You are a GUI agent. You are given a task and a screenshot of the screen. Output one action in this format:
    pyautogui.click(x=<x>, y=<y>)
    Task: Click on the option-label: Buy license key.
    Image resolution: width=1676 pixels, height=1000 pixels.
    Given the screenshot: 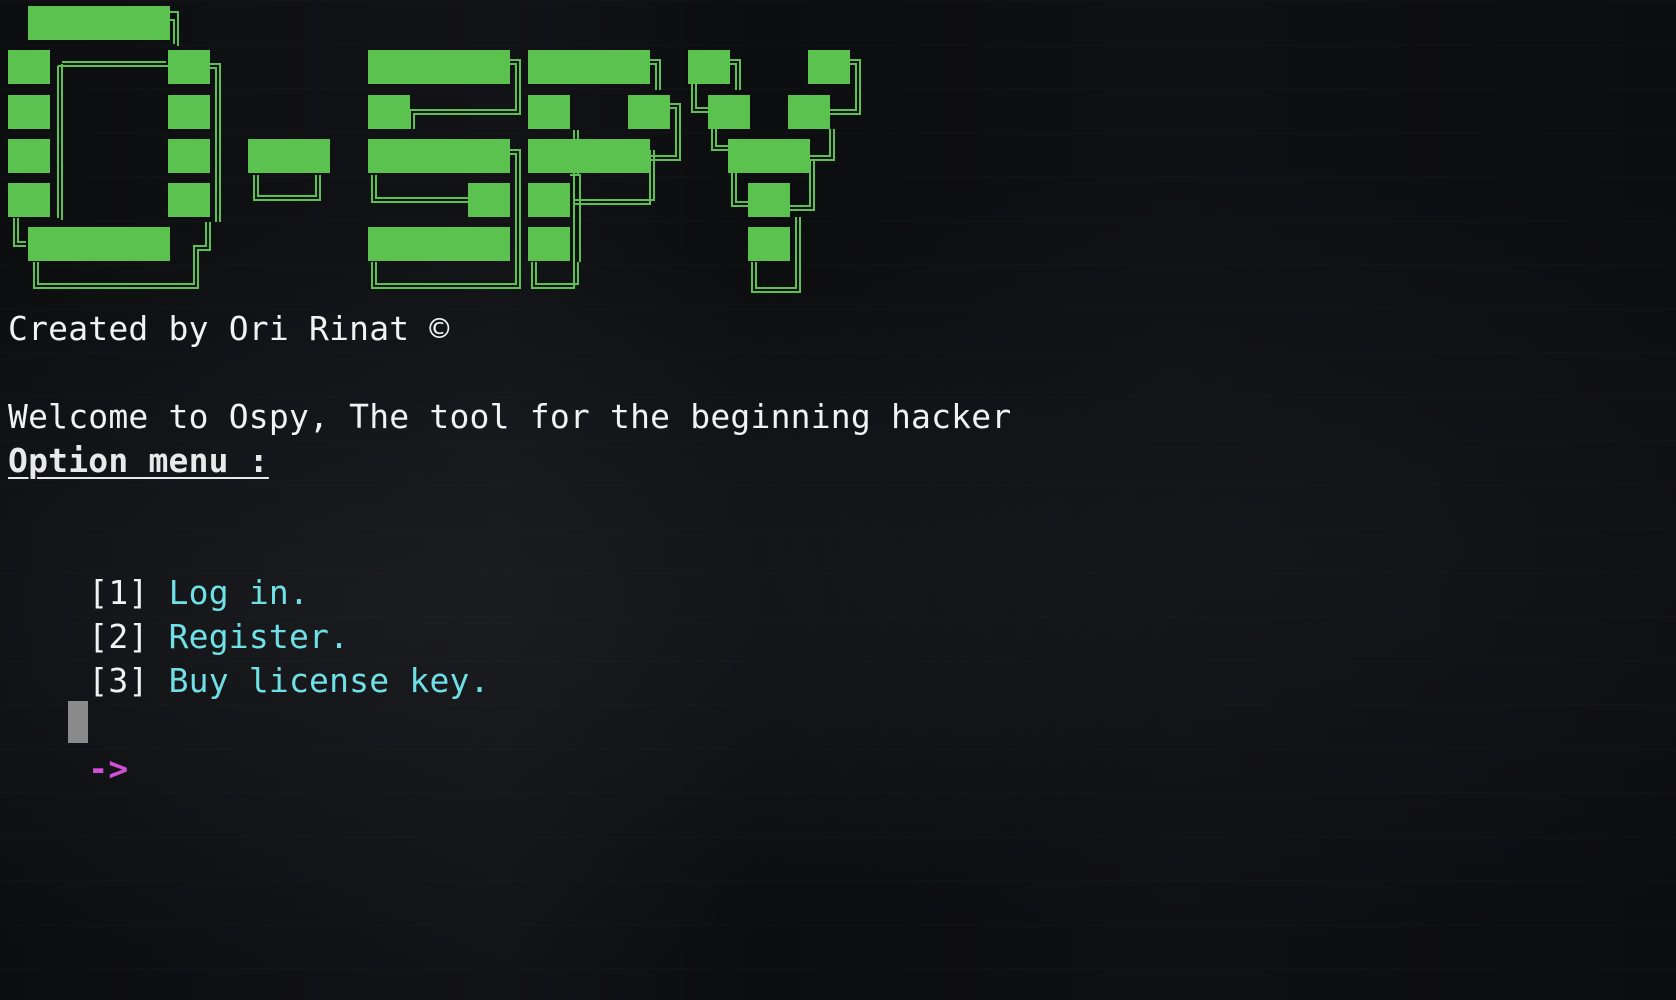 What is the action you would take?
    pyautogui.click(x=329, y=680)
    